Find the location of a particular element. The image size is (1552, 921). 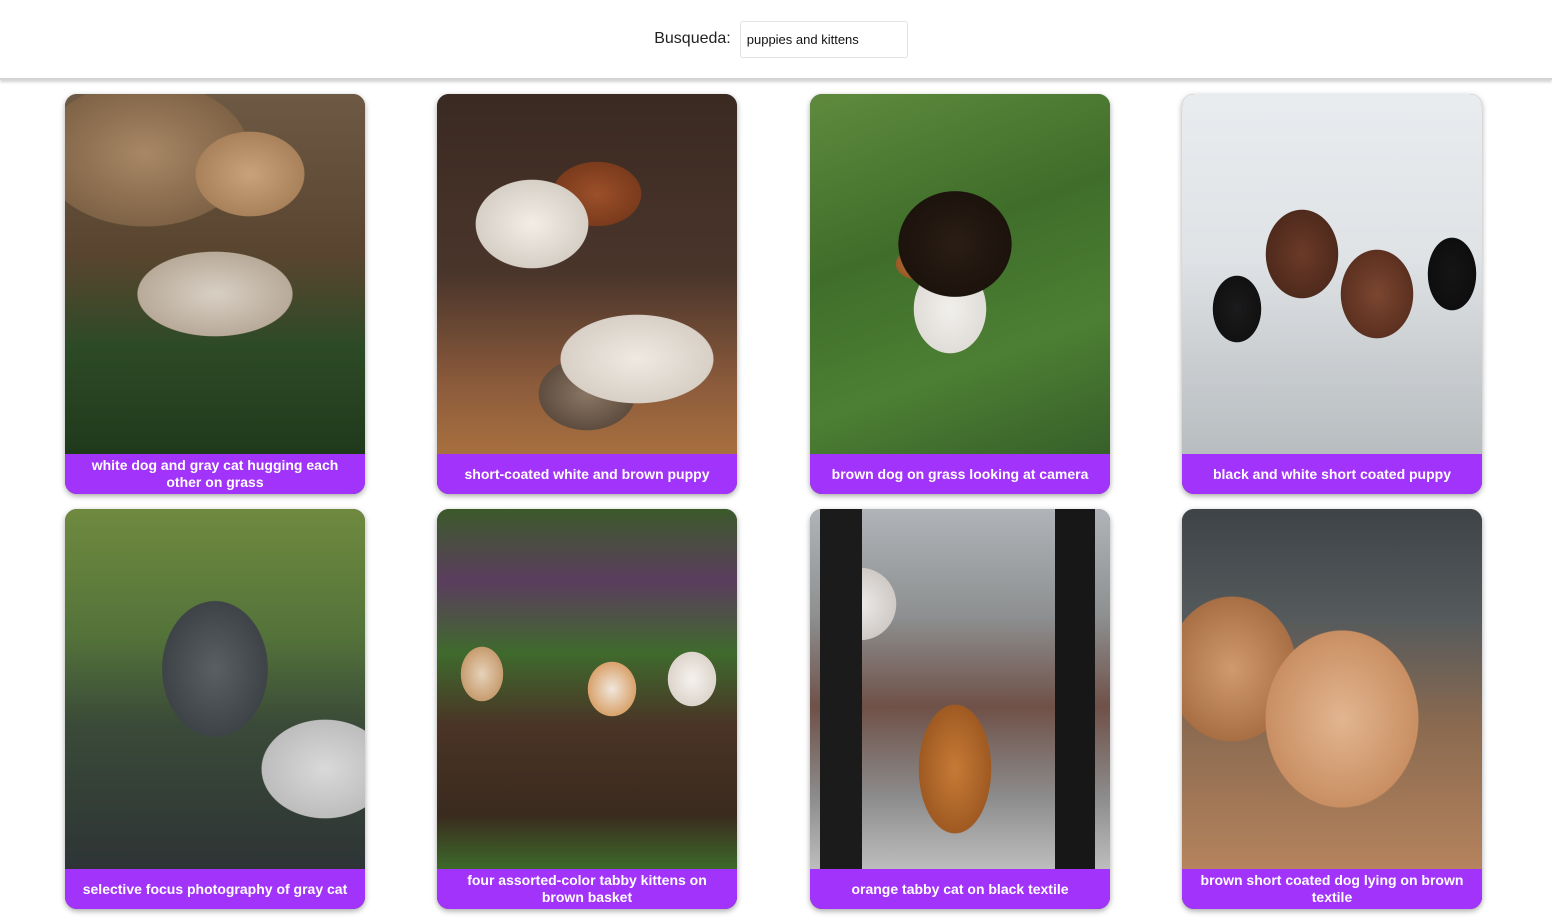

image-card: black and white short coated puppy is located at coordinates (1332, 294).